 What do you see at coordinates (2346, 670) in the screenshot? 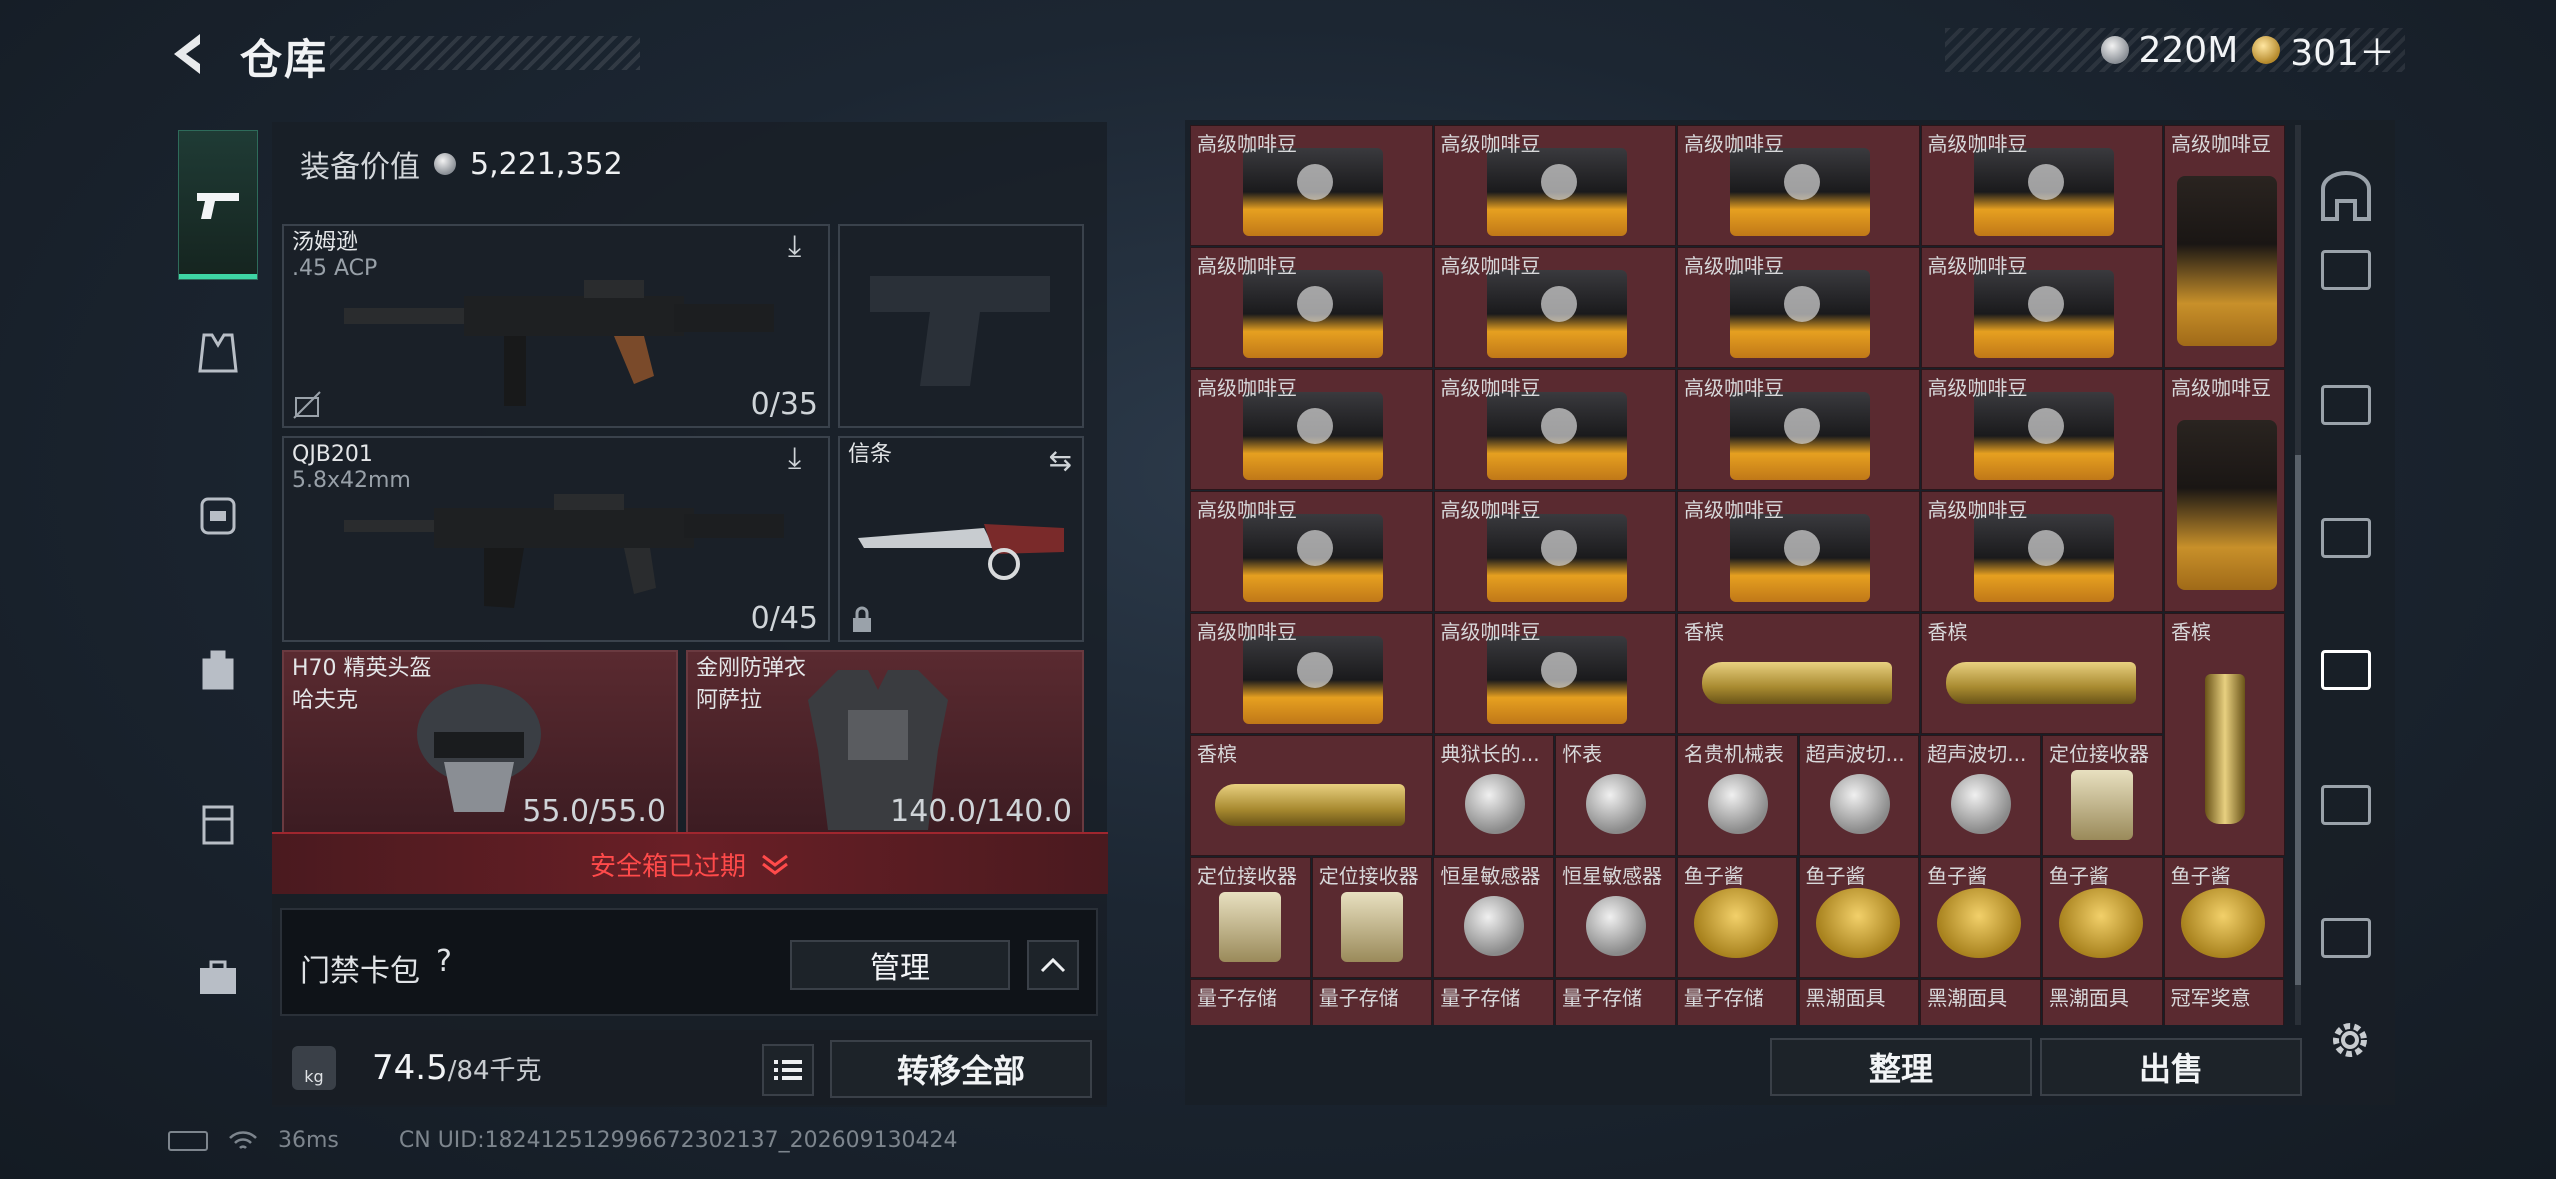
I see `rail-room-card-gti` at bounding box center [2346, 670].